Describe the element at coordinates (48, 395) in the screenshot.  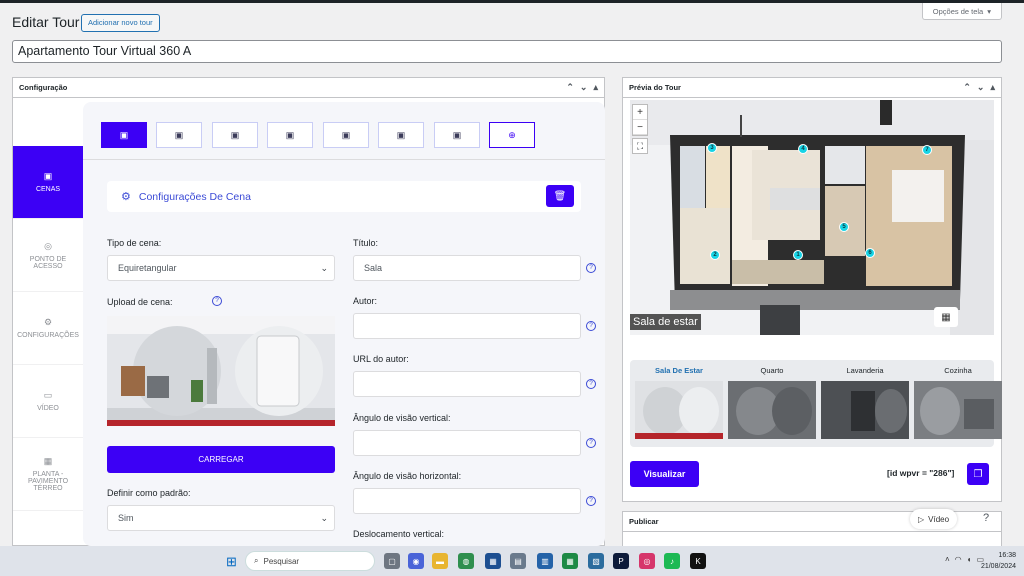
I see `video-icon: ▭` at that location.